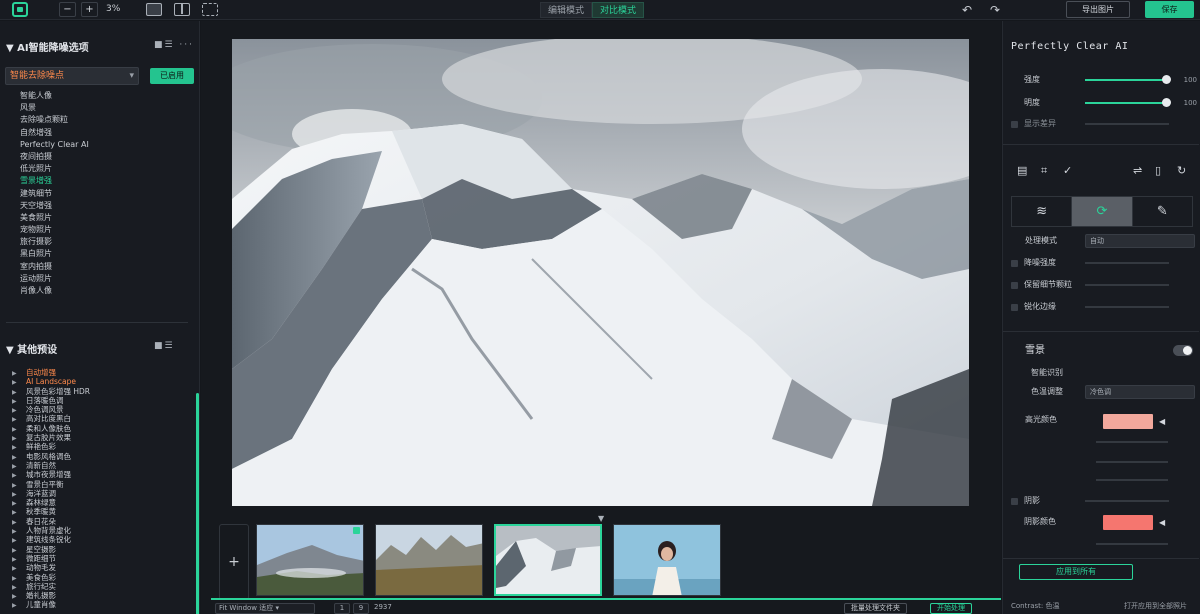 This screenshot has height=614, width=1200. I want to click on preset-tree-item: ▶ 复古胶片效果, so click(51, 437).